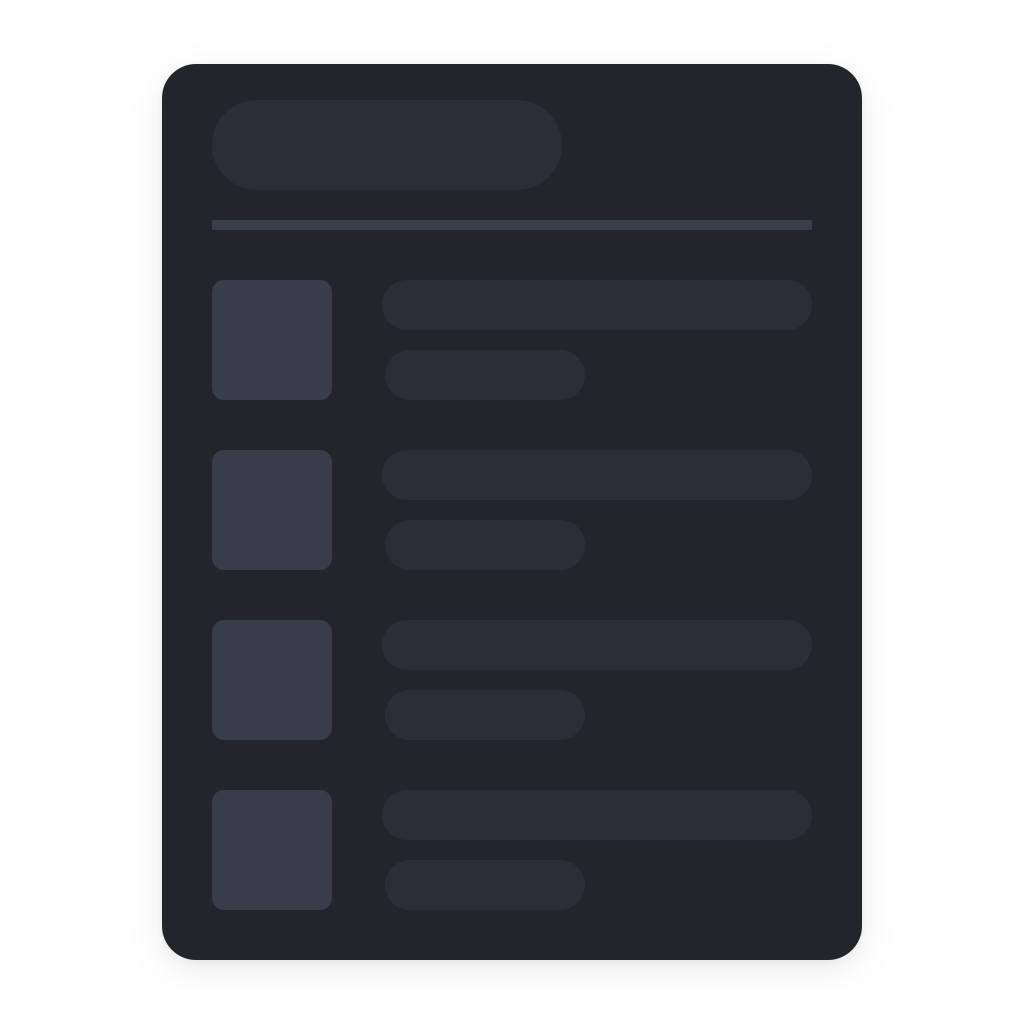 The image size is (1024, 1024). What do you see at coordinates (387, 145) in the screenshot?
I see `title-placeholder` at bounding box center [387, 145].